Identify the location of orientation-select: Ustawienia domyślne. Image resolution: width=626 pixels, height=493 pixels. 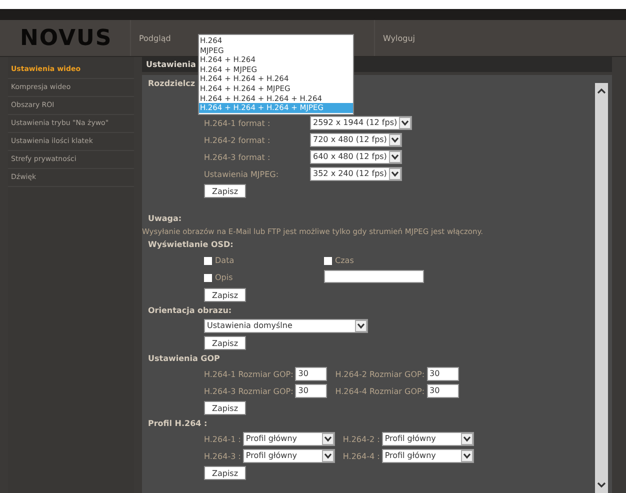
(286, 326).